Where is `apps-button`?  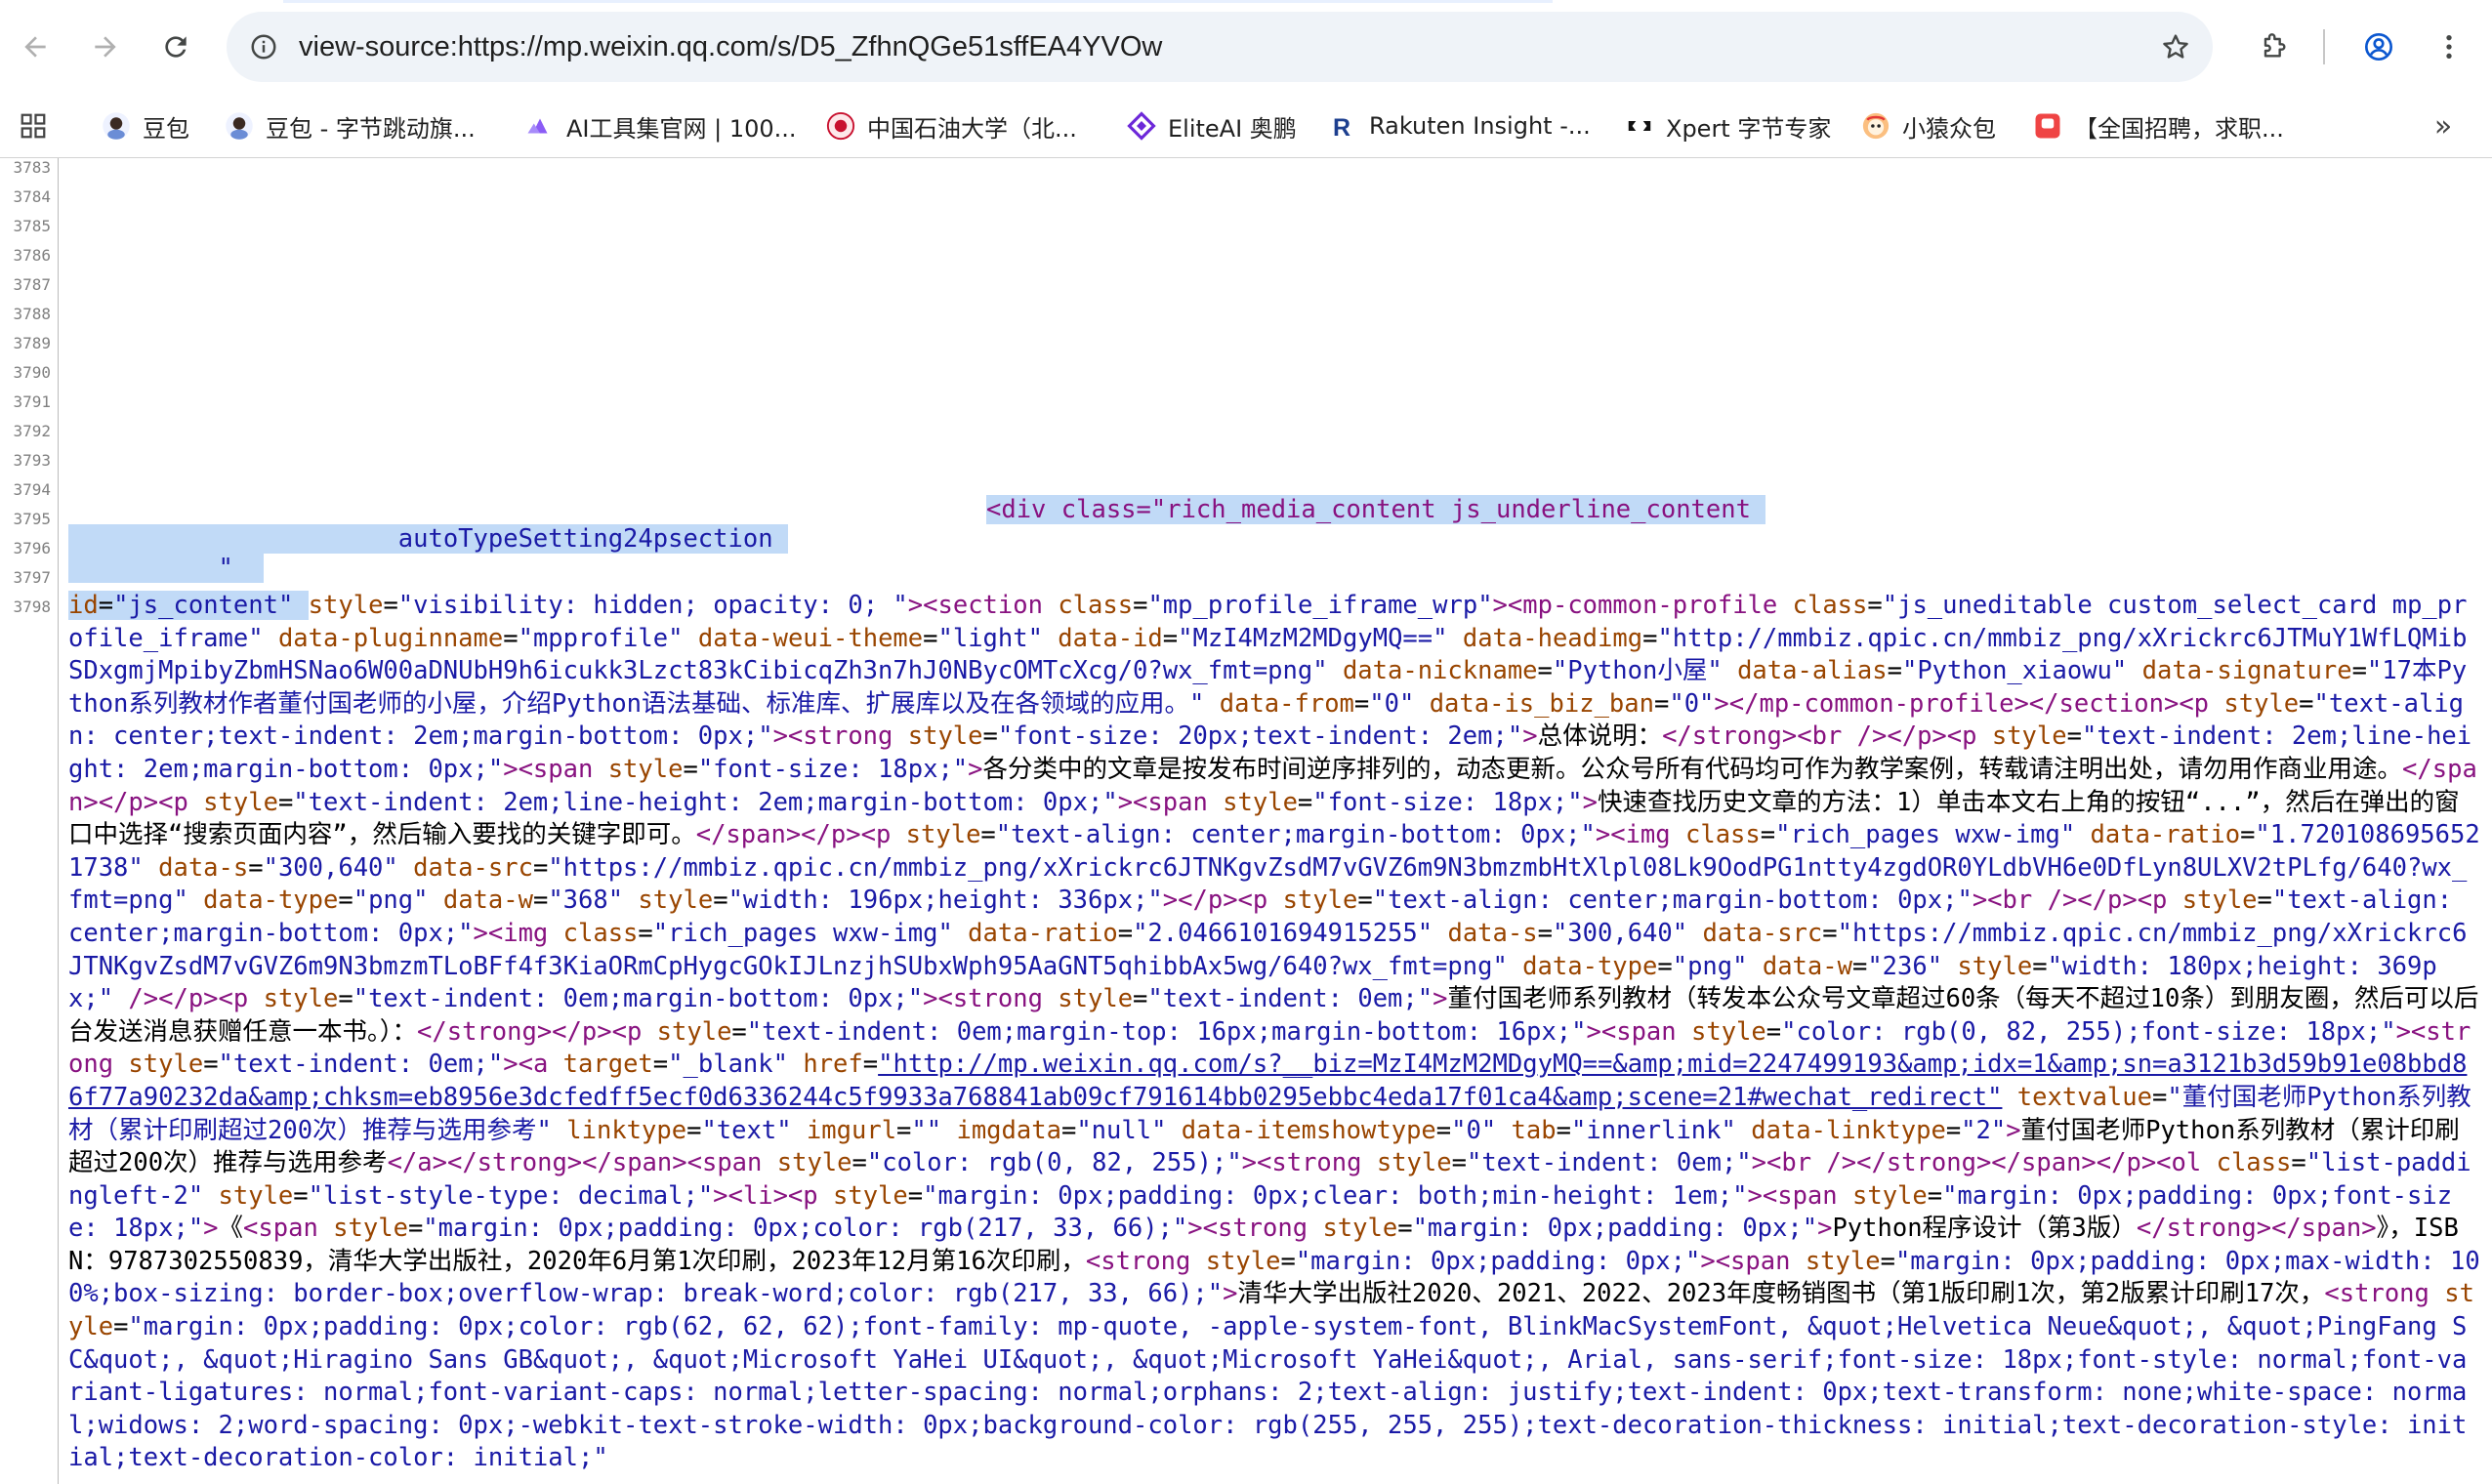
apps-button is located at coordinates (33, 126).